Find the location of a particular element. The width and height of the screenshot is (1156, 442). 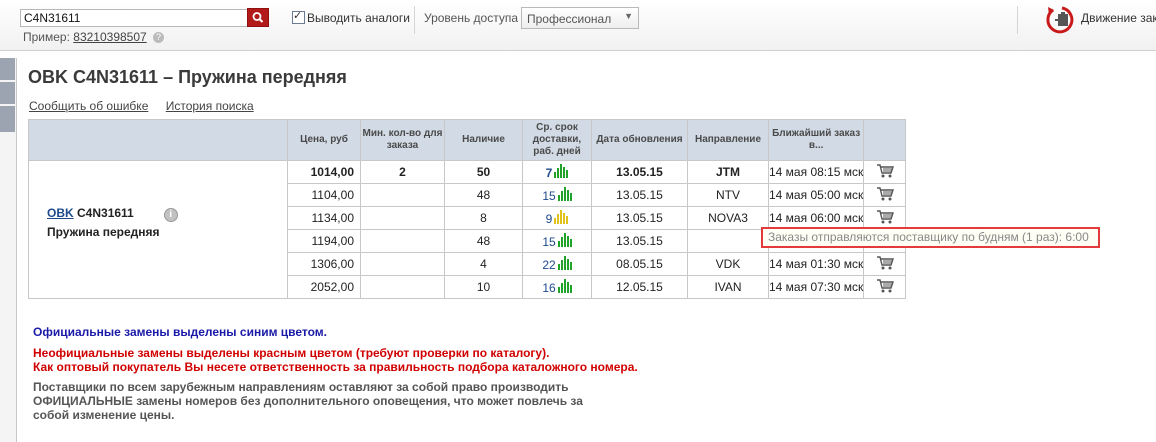

cell-updated: 12.05.15 is located at coordinates (639, 287).